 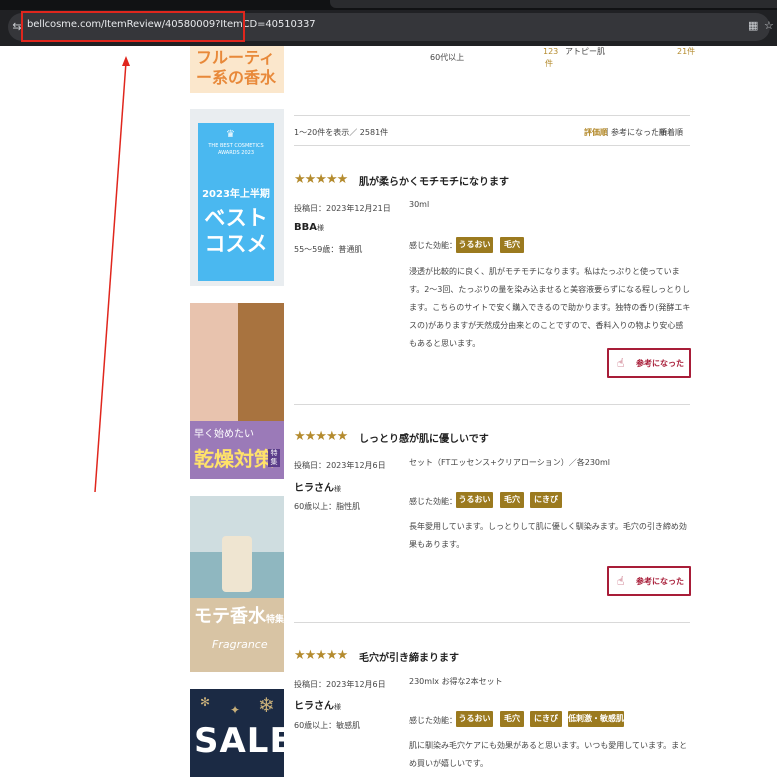 I want to click on snowflake-icon: ✦, so click(x=235, y=710).